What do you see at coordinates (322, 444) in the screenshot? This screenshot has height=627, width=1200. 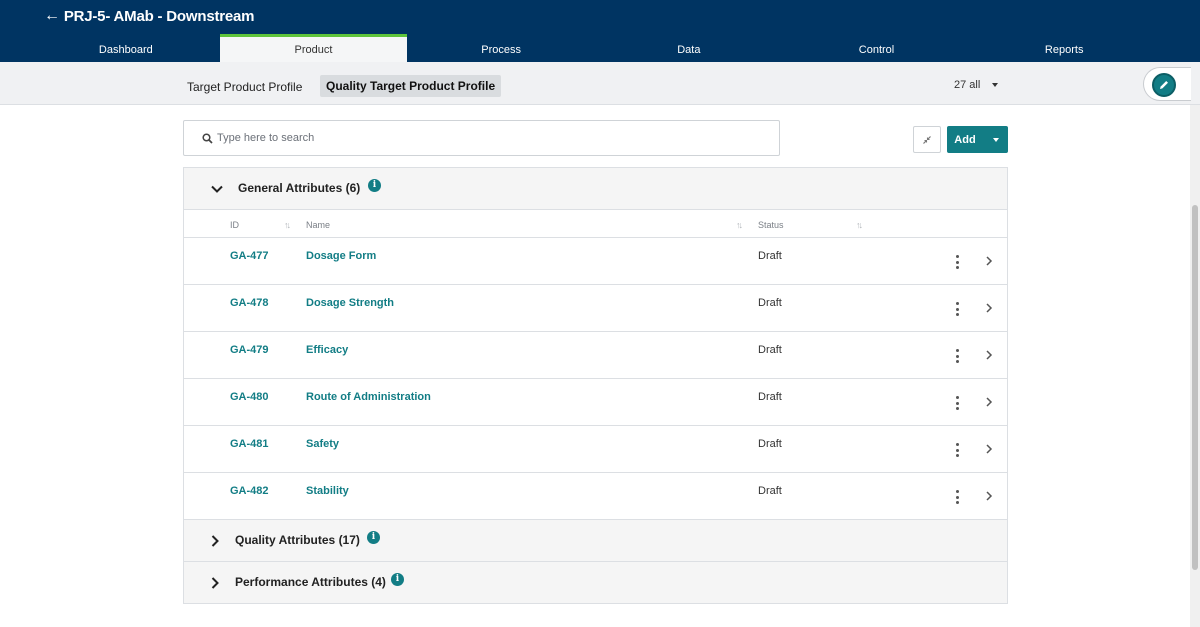 I see `row-name-link: Safety` at bounding box center [322, 444].